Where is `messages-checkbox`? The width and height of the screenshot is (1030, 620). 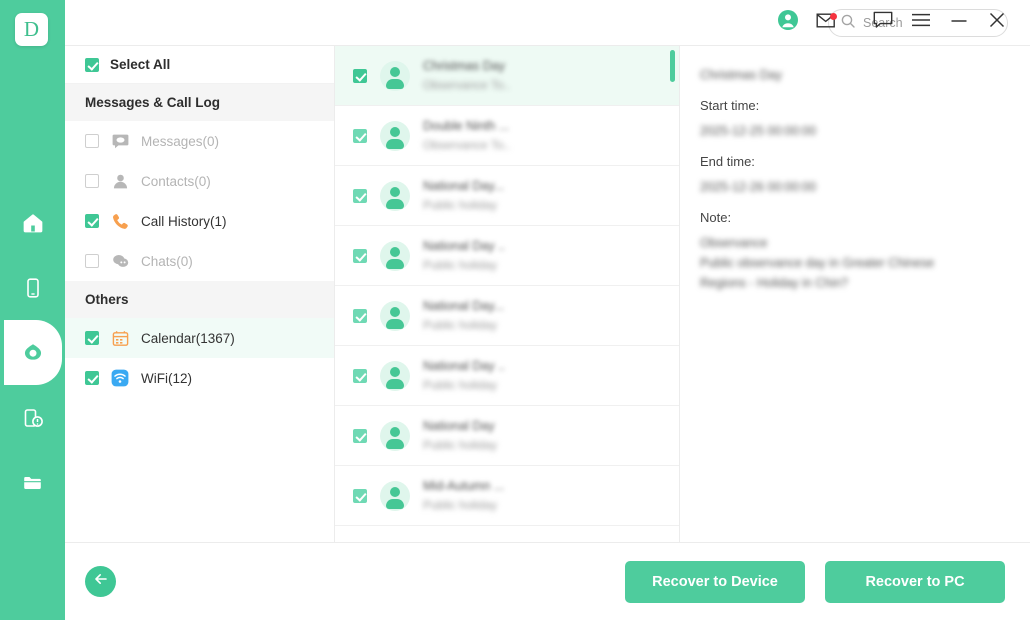 messages-checkbox is located at coordinates (92, 141).